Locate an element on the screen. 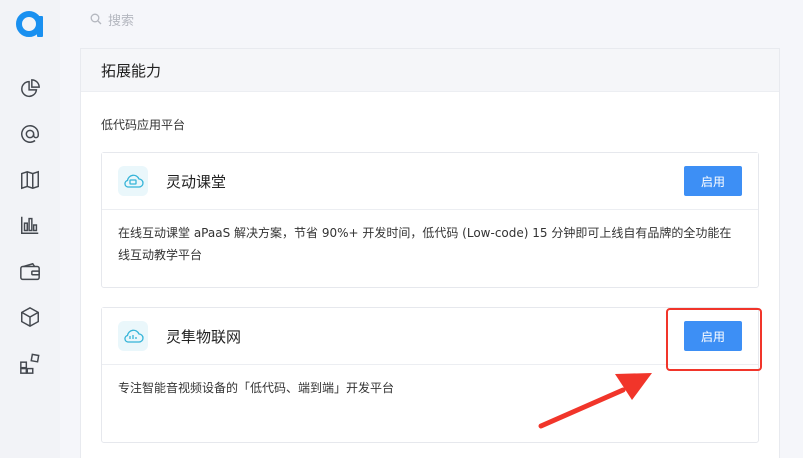 The width and height of the screenshot is (803, 458). cloud-classroom-icon is located at coordinates (133, 181).